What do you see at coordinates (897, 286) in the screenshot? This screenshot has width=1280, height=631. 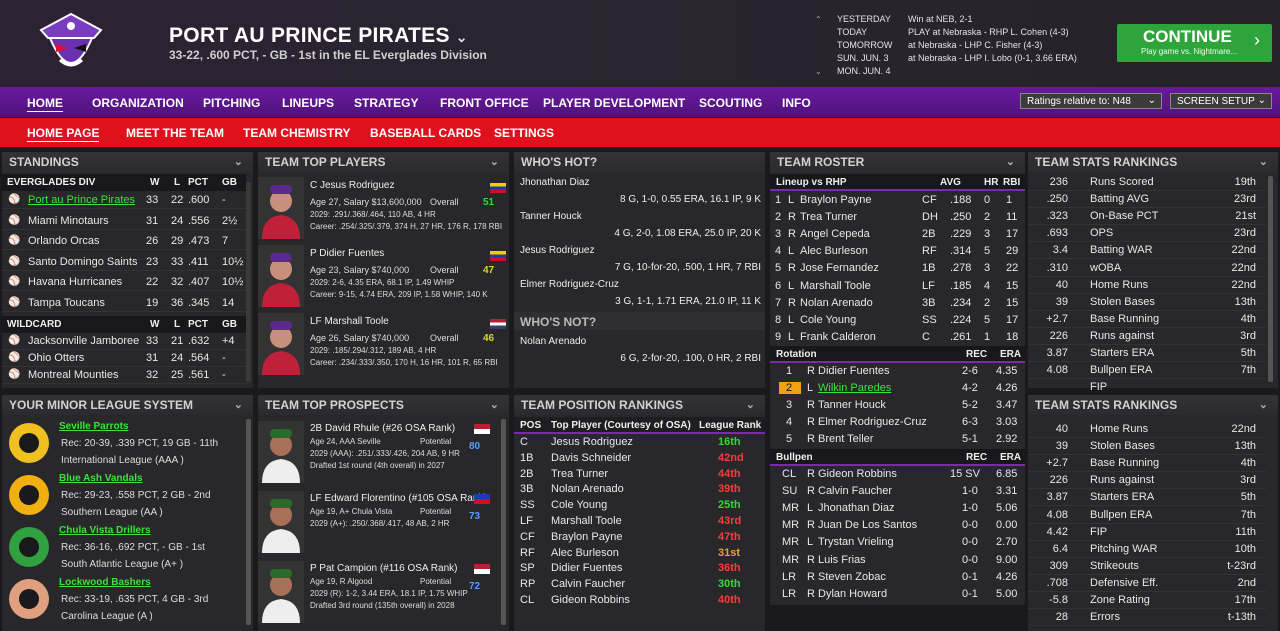 I see `roster-row: 6 L Marshall Toole LF .185 4 15` at bounding box center [897, 286].